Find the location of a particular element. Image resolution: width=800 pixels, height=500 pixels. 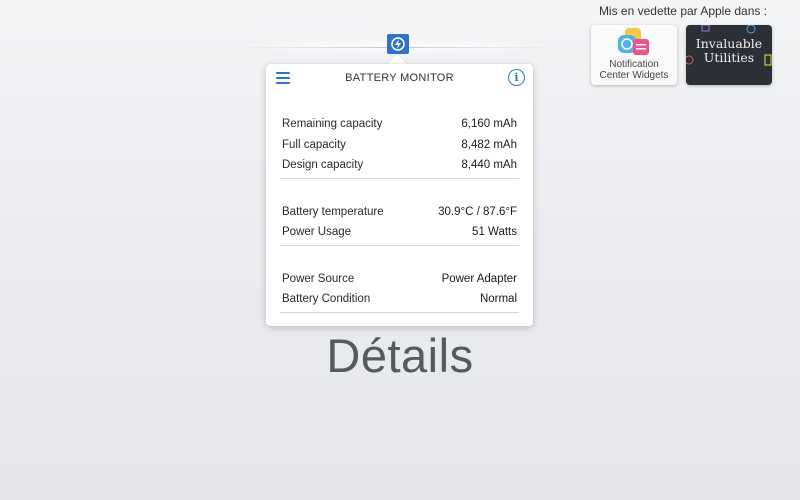

page-heading: Détails is located at coordinates (400, 355).